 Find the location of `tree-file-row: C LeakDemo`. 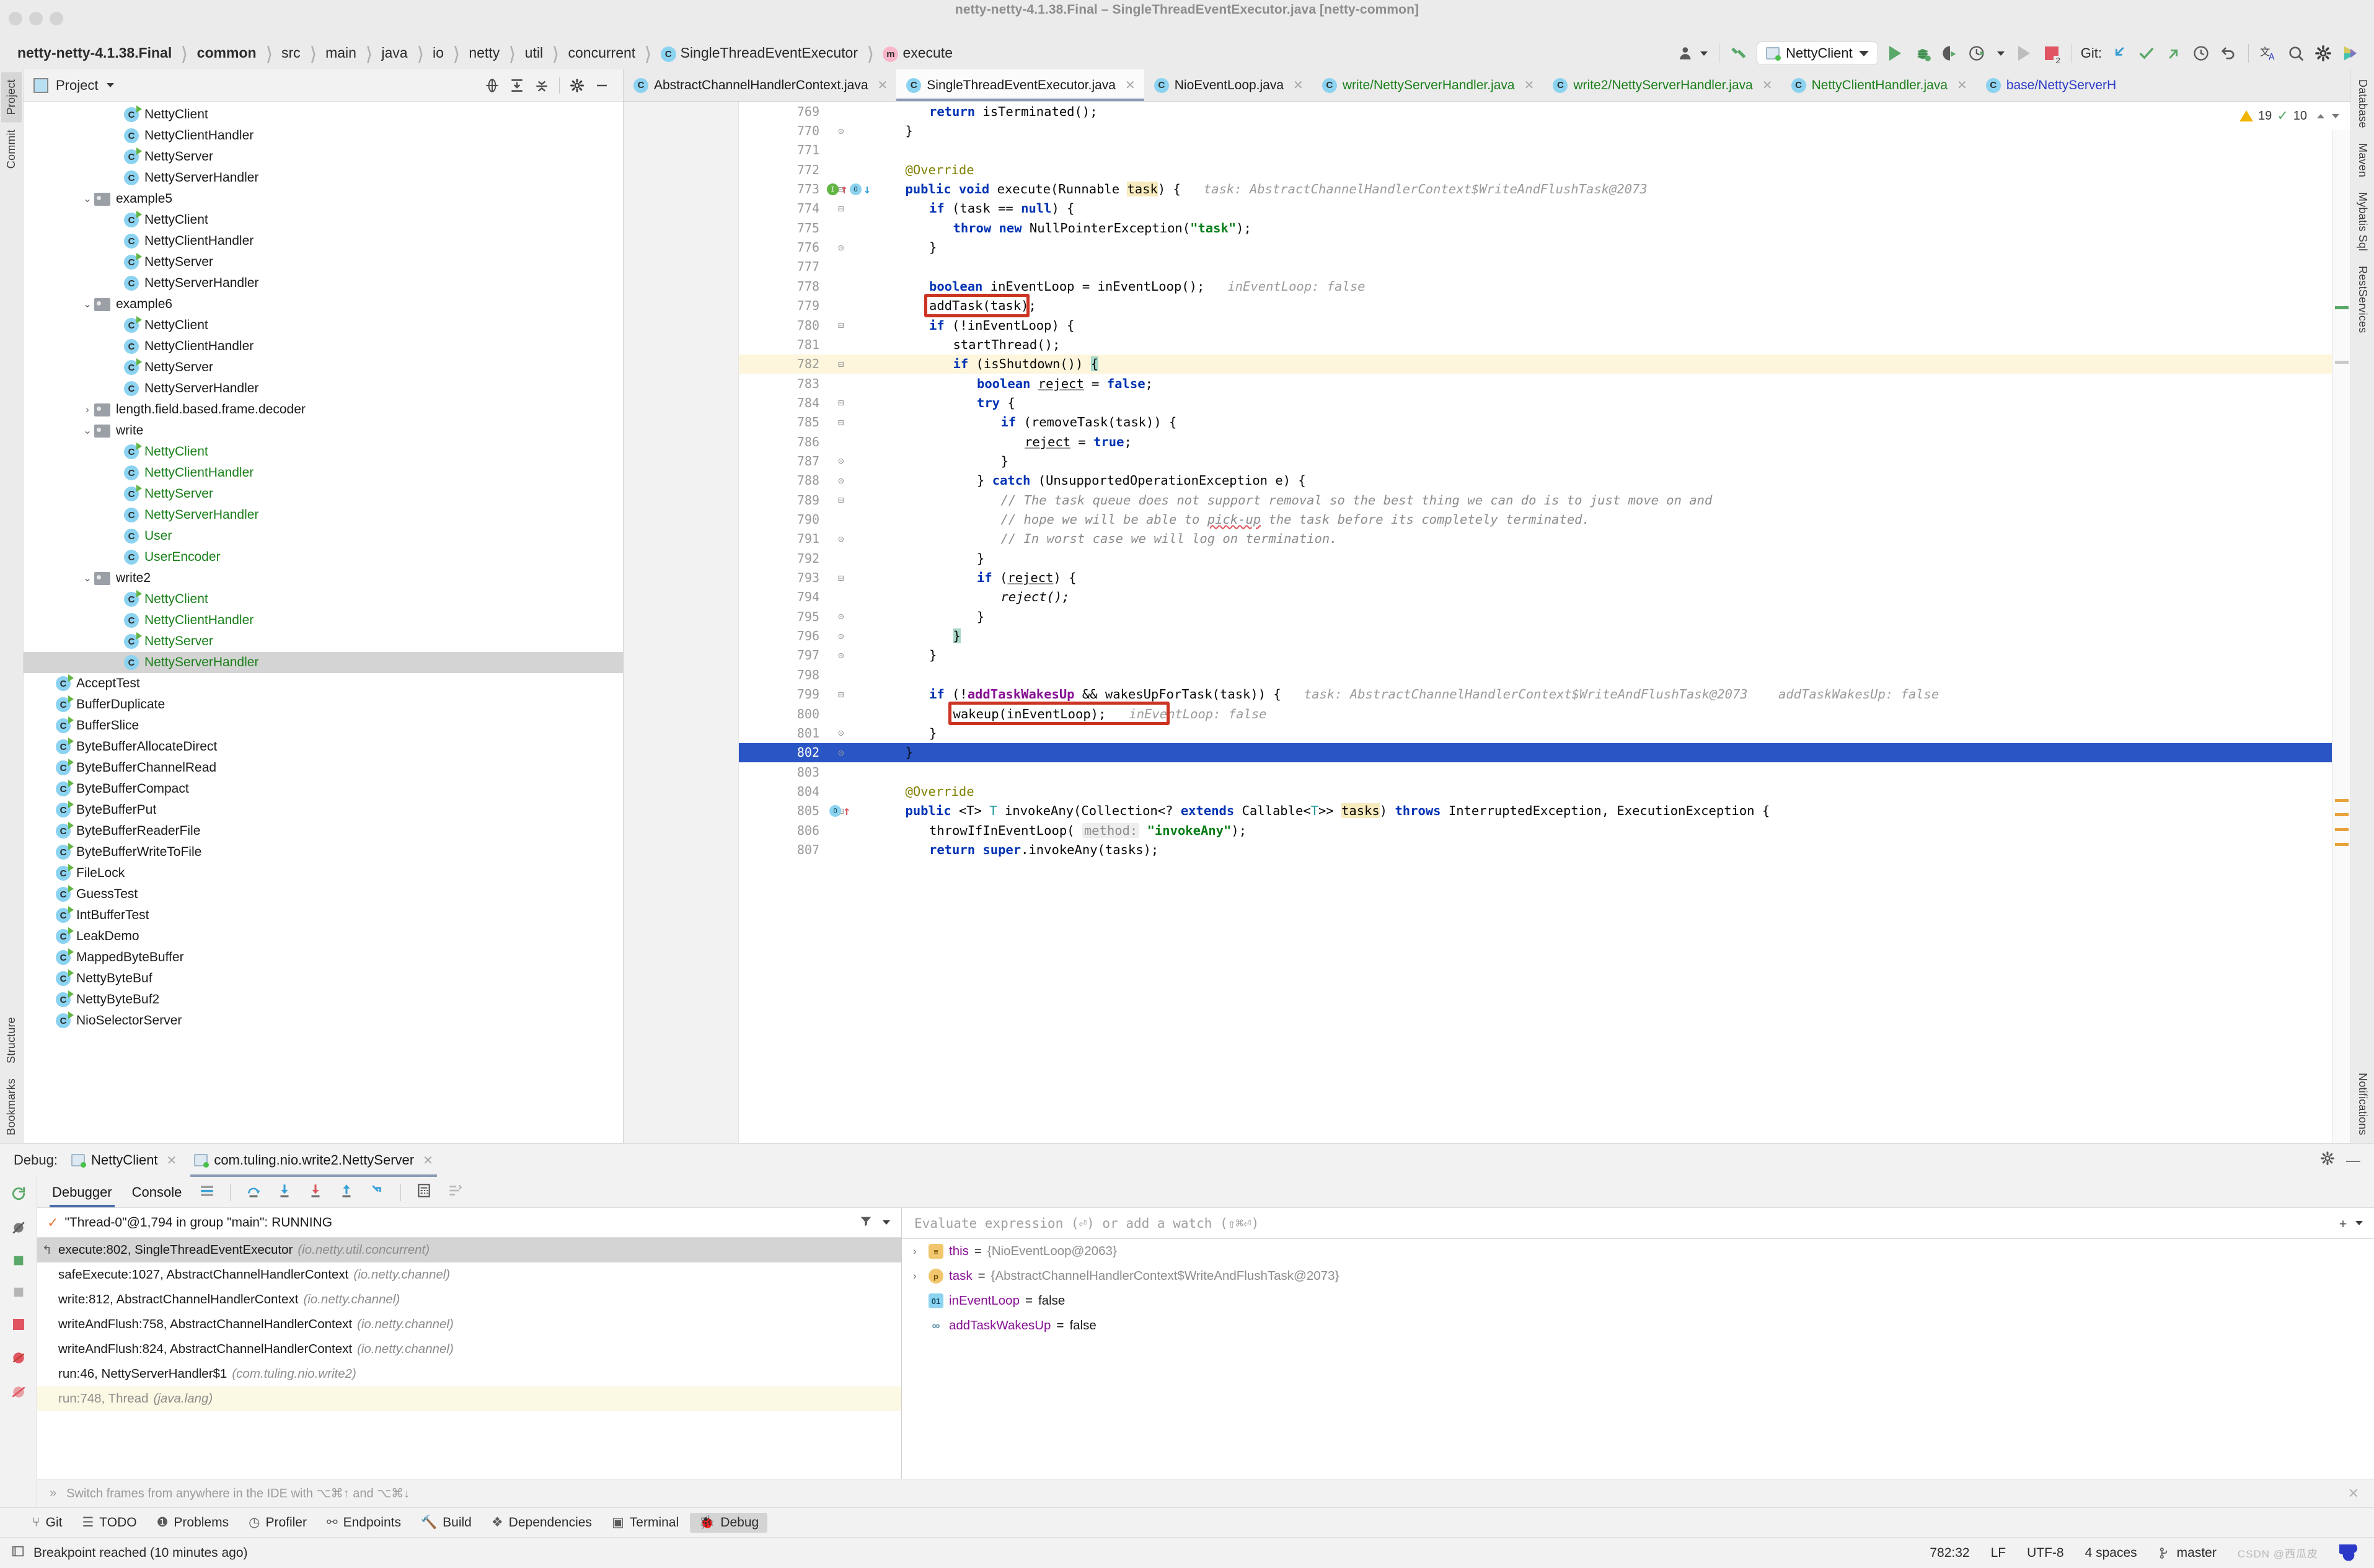

tree-file-row: C LeakDemo is located at coordinates (323, 936).